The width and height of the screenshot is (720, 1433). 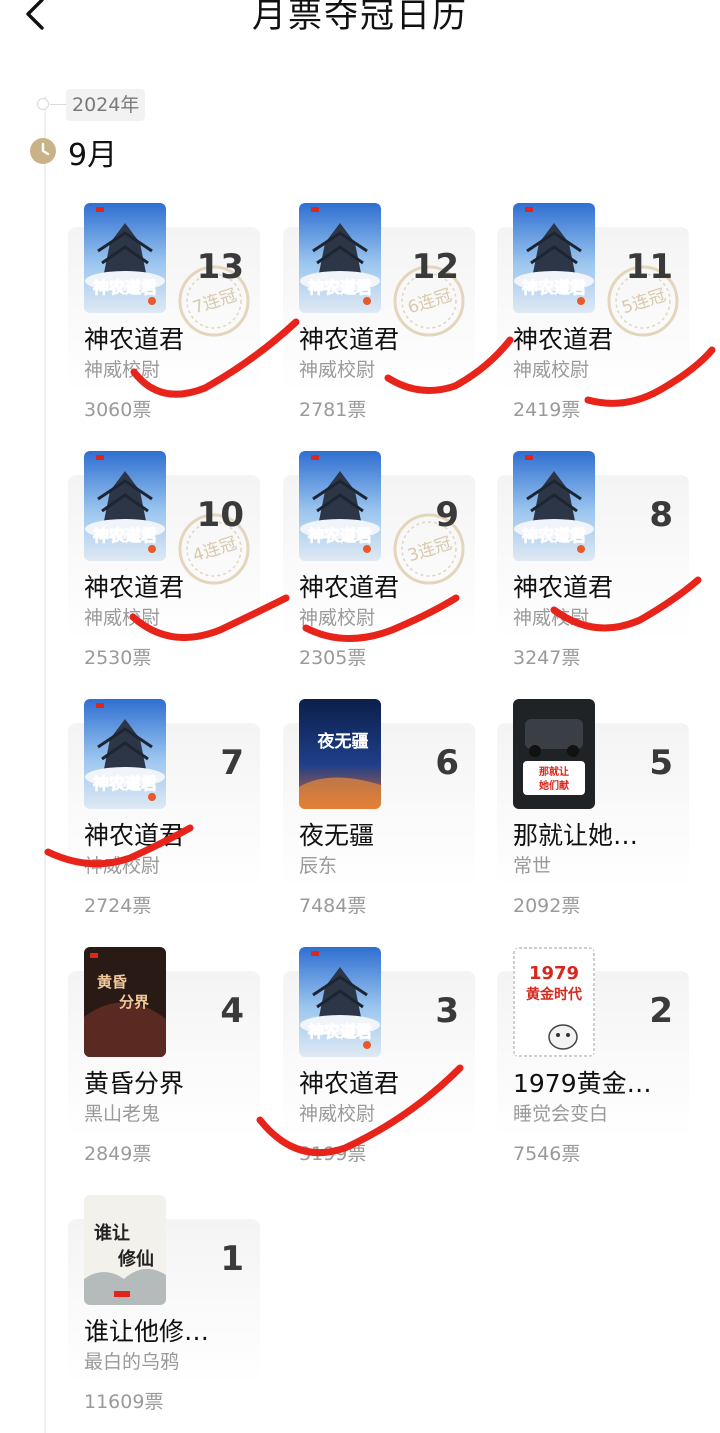 What do you see at coordinates (435, 267) in the screenshot?
I see `rank-number: 12` at bounding box center [435, 267].